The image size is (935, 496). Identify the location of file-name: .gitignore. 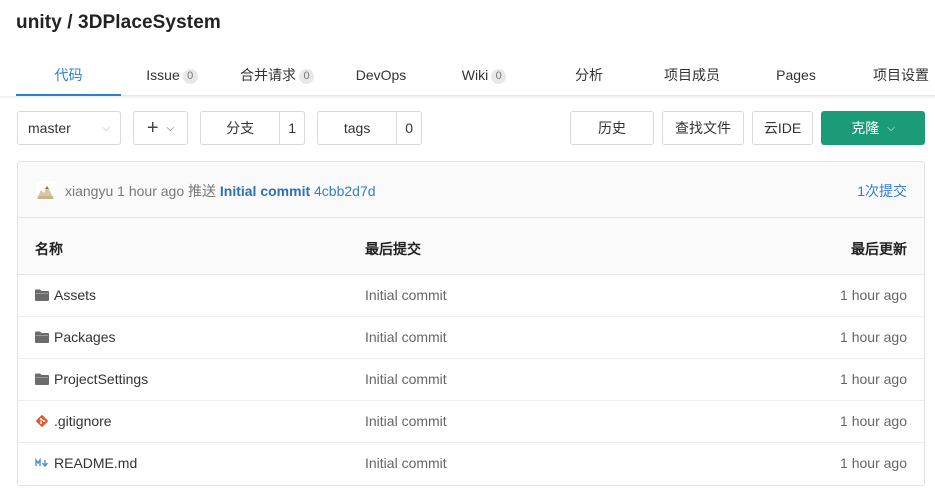
(83, 421).